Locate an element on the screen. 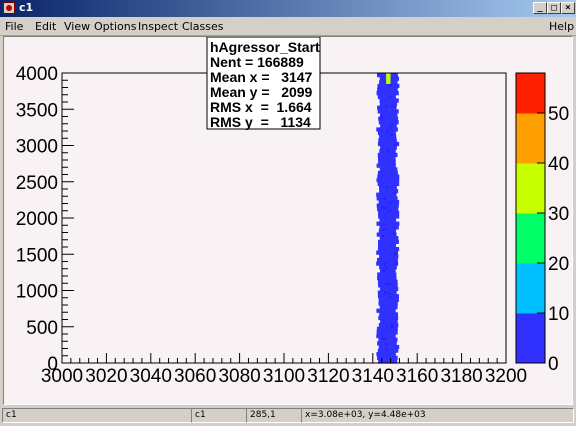 This screenshot has height=426, width=576. menu-edit: Edit is located at coordinates (45, 26).